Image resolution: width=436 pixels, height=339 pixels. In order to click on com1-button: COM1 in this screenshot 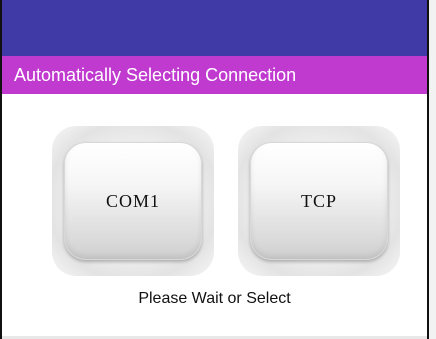, I will do `click(133, 201)`.